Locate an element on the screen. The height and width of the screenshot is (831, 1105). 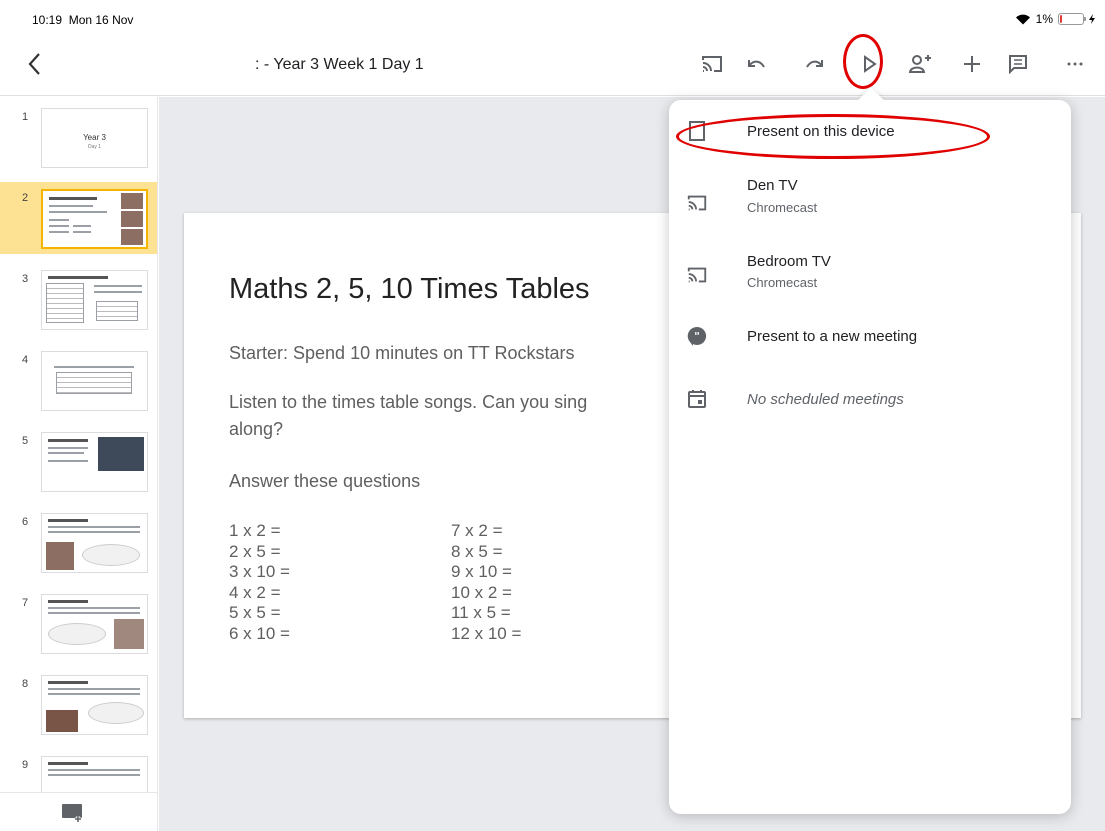
slide-preview: Year 3 Day 1 is located at coordinates (94, 138).